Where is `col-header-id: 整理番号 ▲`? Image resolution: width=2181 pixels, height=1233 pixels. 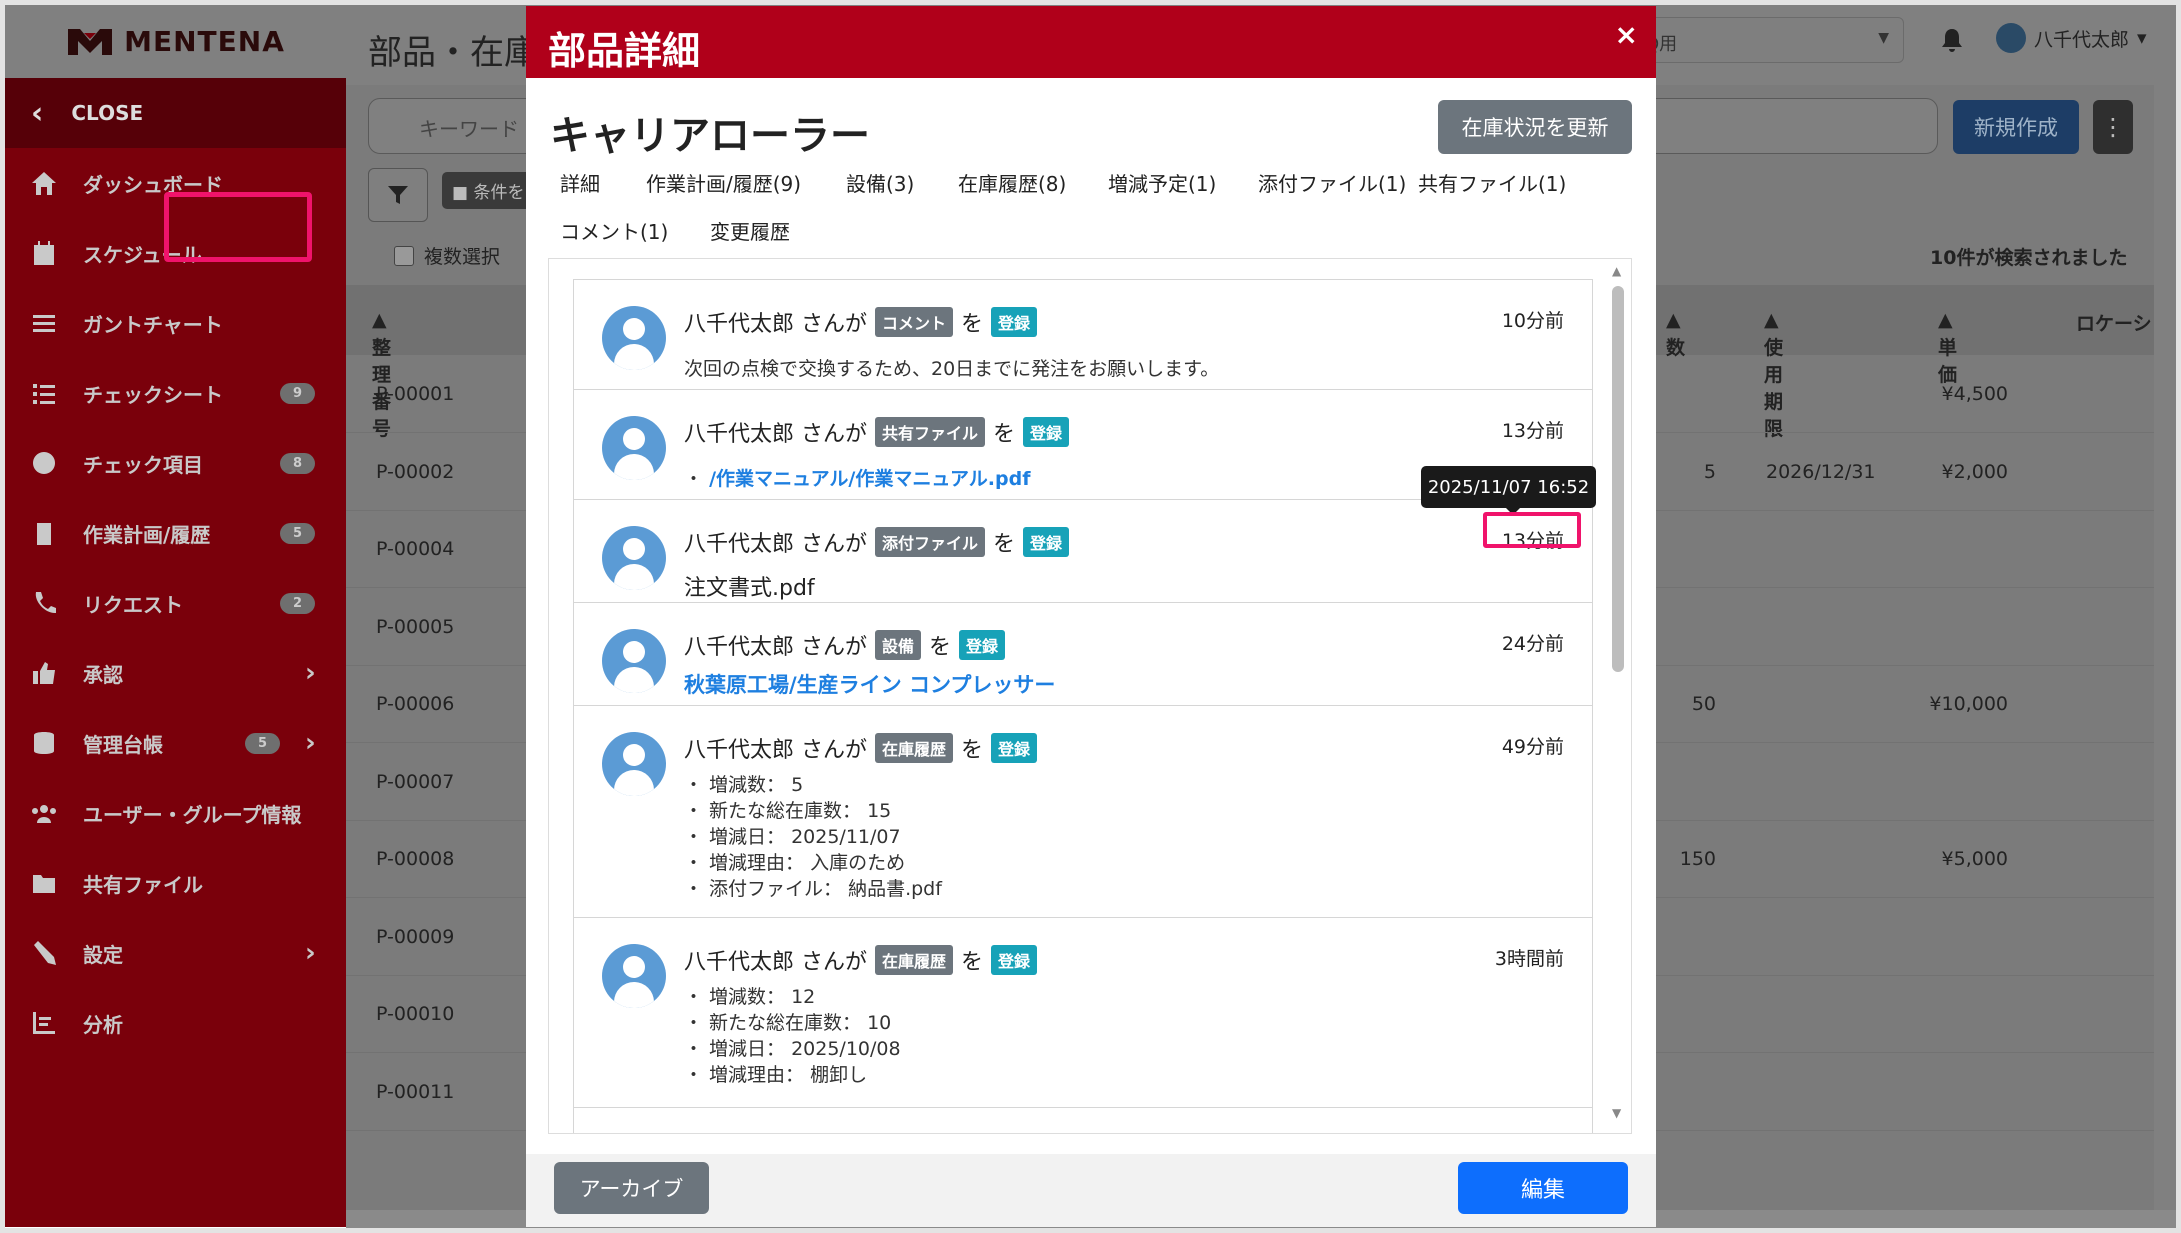 col-header-id: 整理番号 ▲ is located at coordinates (381, 374).